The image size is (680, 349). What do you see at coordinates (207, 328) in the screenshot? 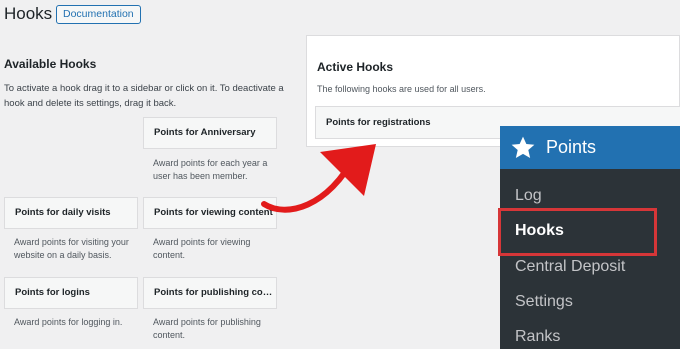
I see `hook-publishing-content-description: Award points for publishing content.` at bounding box center [207, 328].